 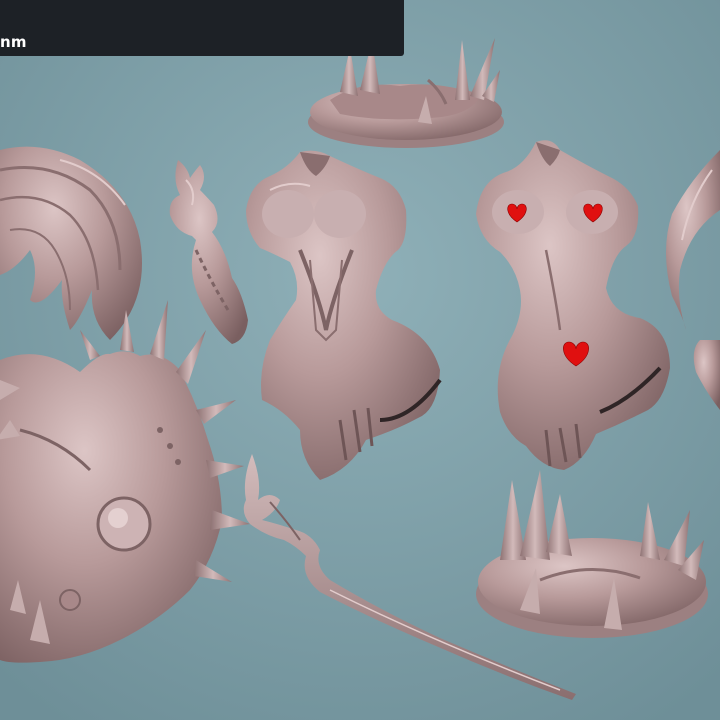 What do you see at coordinates (202, 28) in the screenshot?
I see `filename-label-bar: nm` at bounding box center [202, 28].